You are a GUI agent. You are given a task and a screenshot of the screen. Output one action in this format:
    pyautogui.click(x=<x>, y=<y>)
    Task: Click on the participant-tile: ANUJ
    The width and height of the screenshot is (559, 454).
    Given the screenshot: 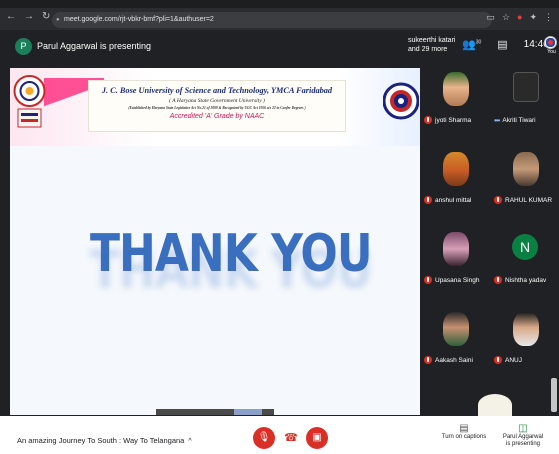 What is the action you would take?
    pyautogui.click(x=524, y=344)
    